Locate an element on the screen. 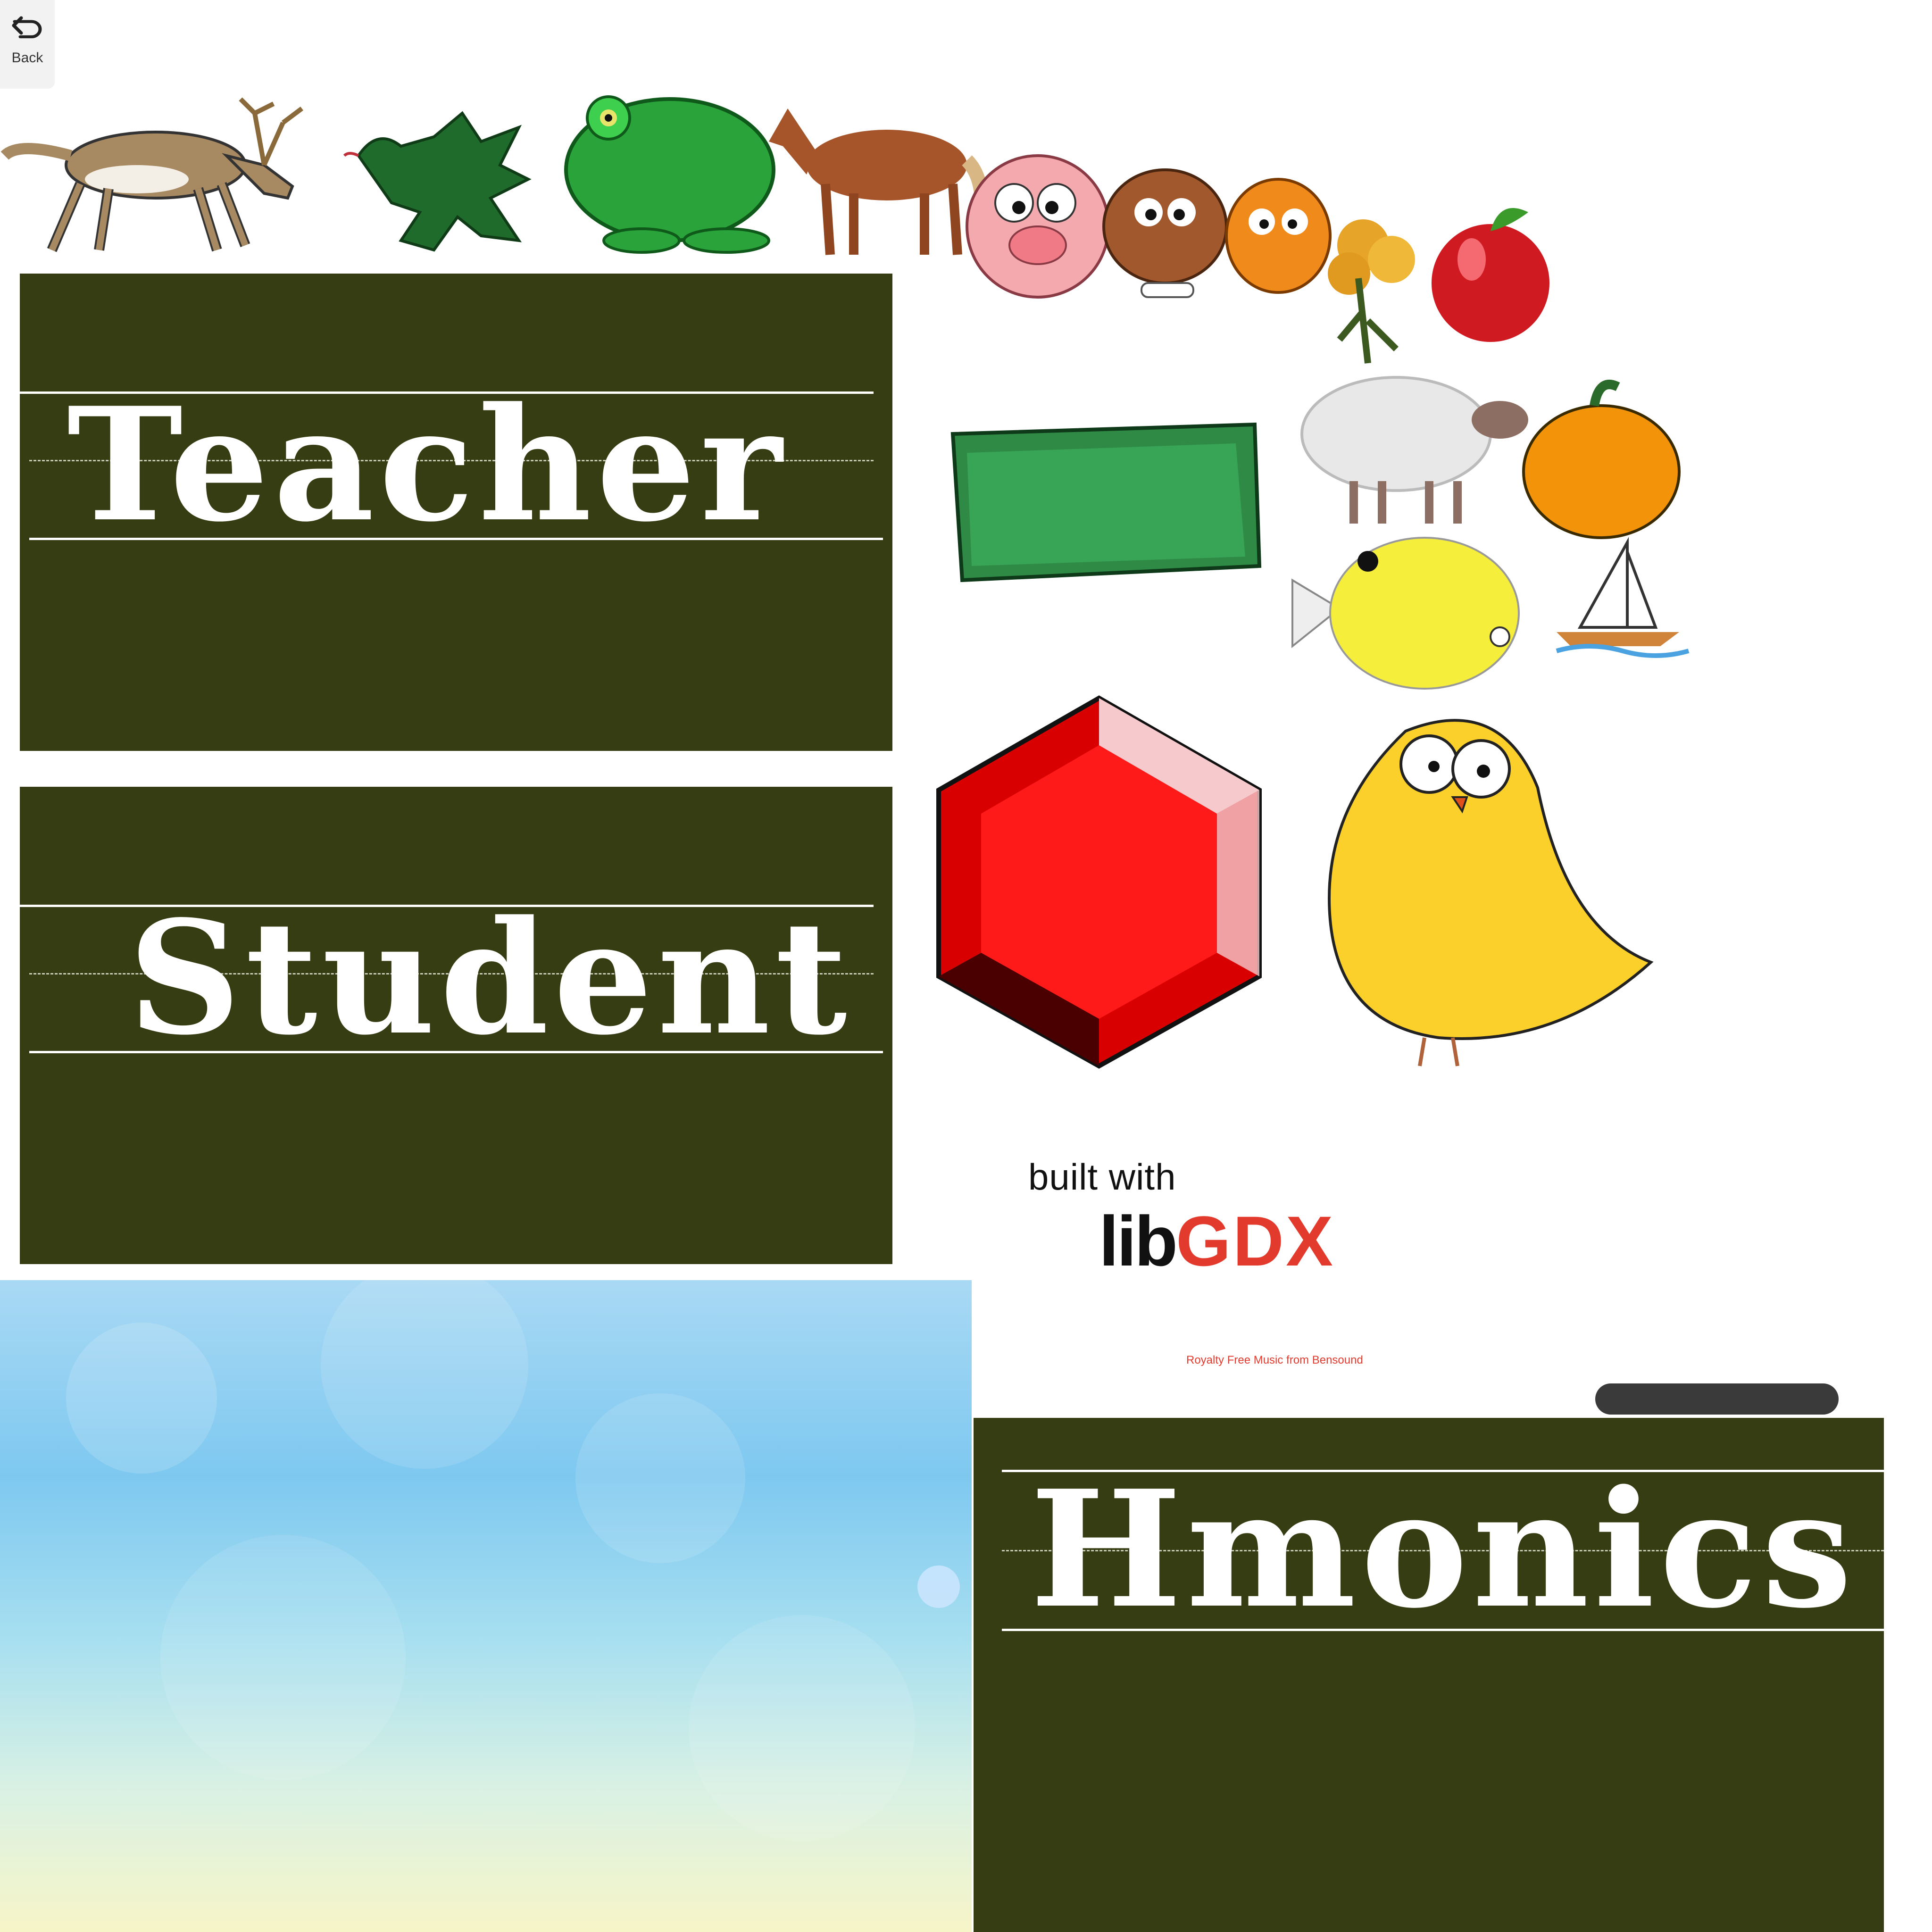  ruby-icon is located at coordinates (1099, 882).